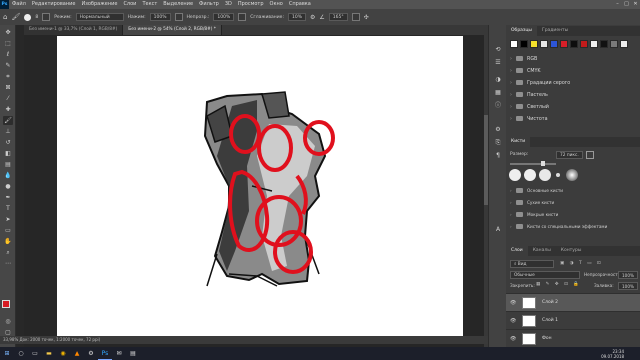  Describe the element at coordinates (498, 129) in the screenshot. I see `brush-settings-icon: ⚙` at that location.